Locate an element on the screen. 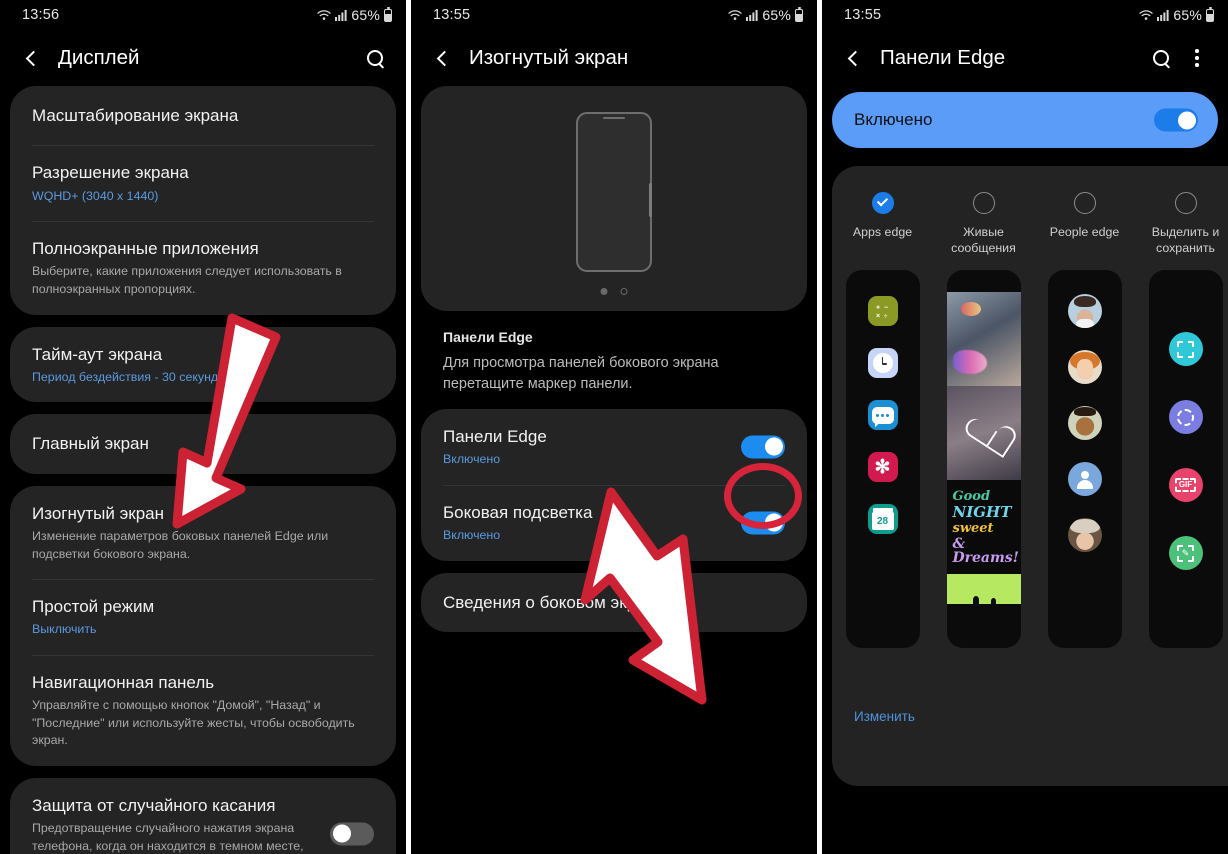 The image size is (1228, 854). panel-choice-people-edge: People edge is located at coordinates (1084, 224).